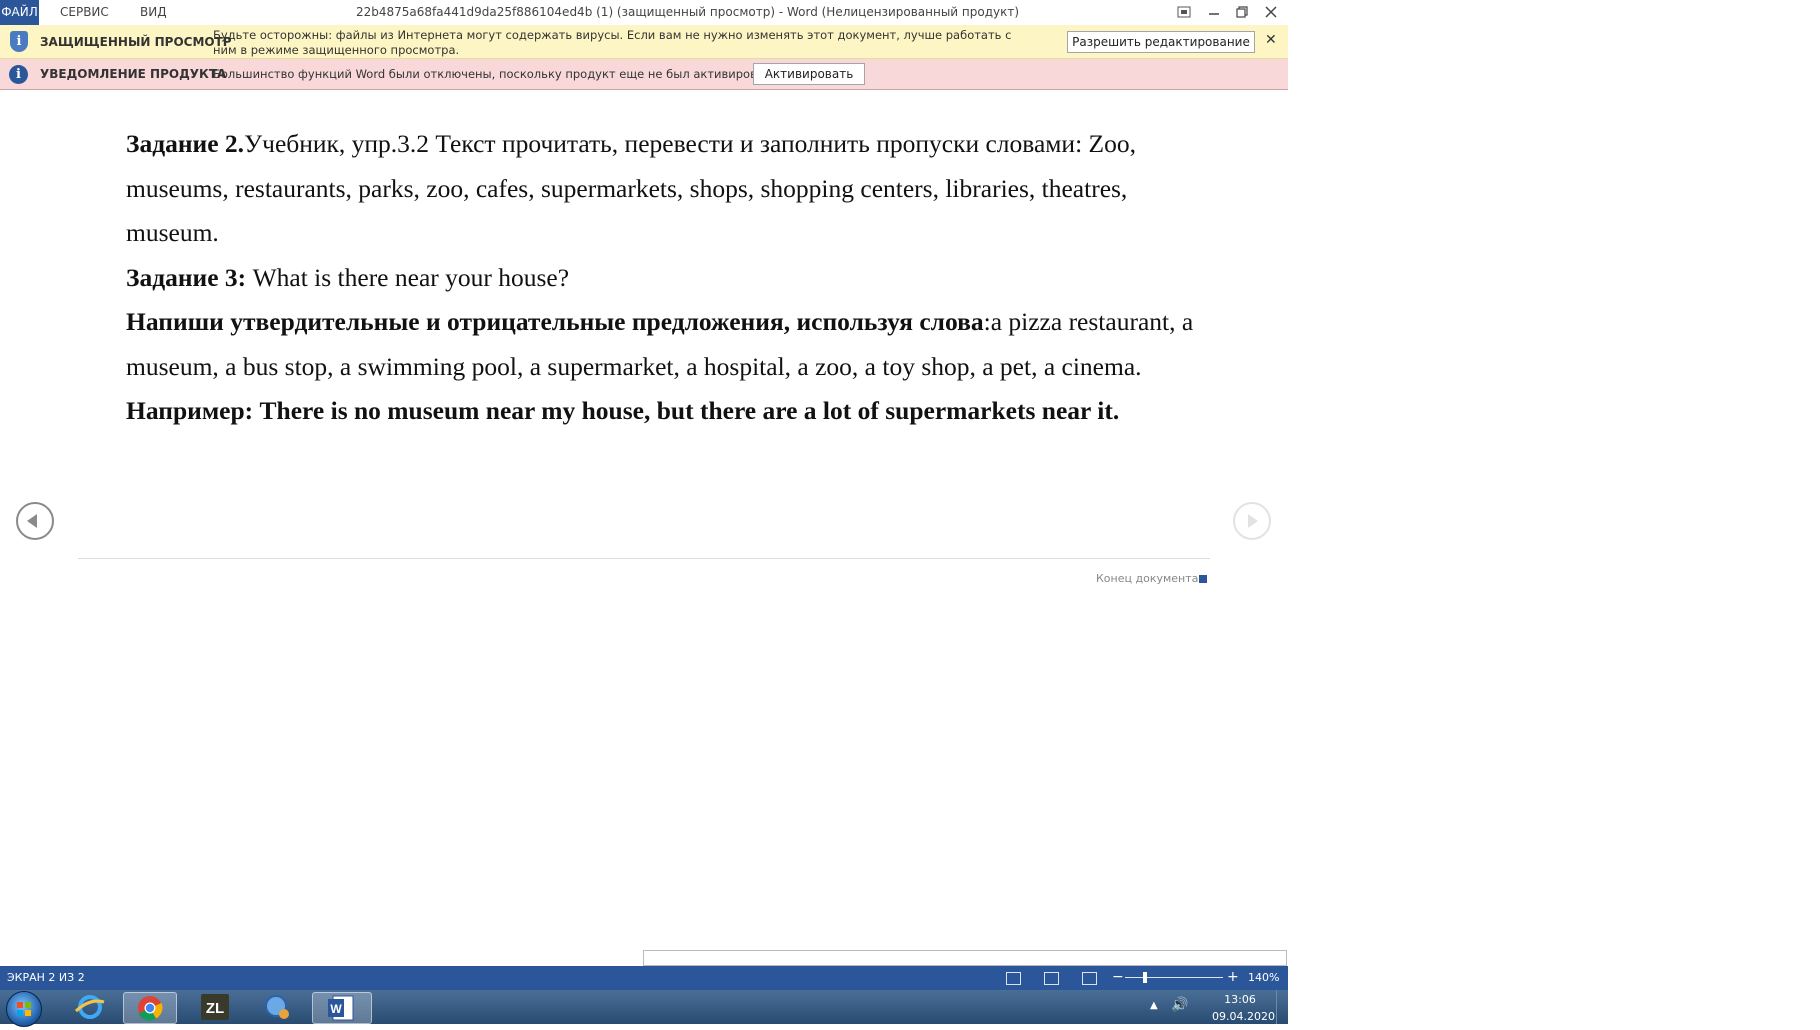 The width and height of the screenshot is (1820, 1030). I want to click on close-bar-button: ✕, so click(1271, 40).